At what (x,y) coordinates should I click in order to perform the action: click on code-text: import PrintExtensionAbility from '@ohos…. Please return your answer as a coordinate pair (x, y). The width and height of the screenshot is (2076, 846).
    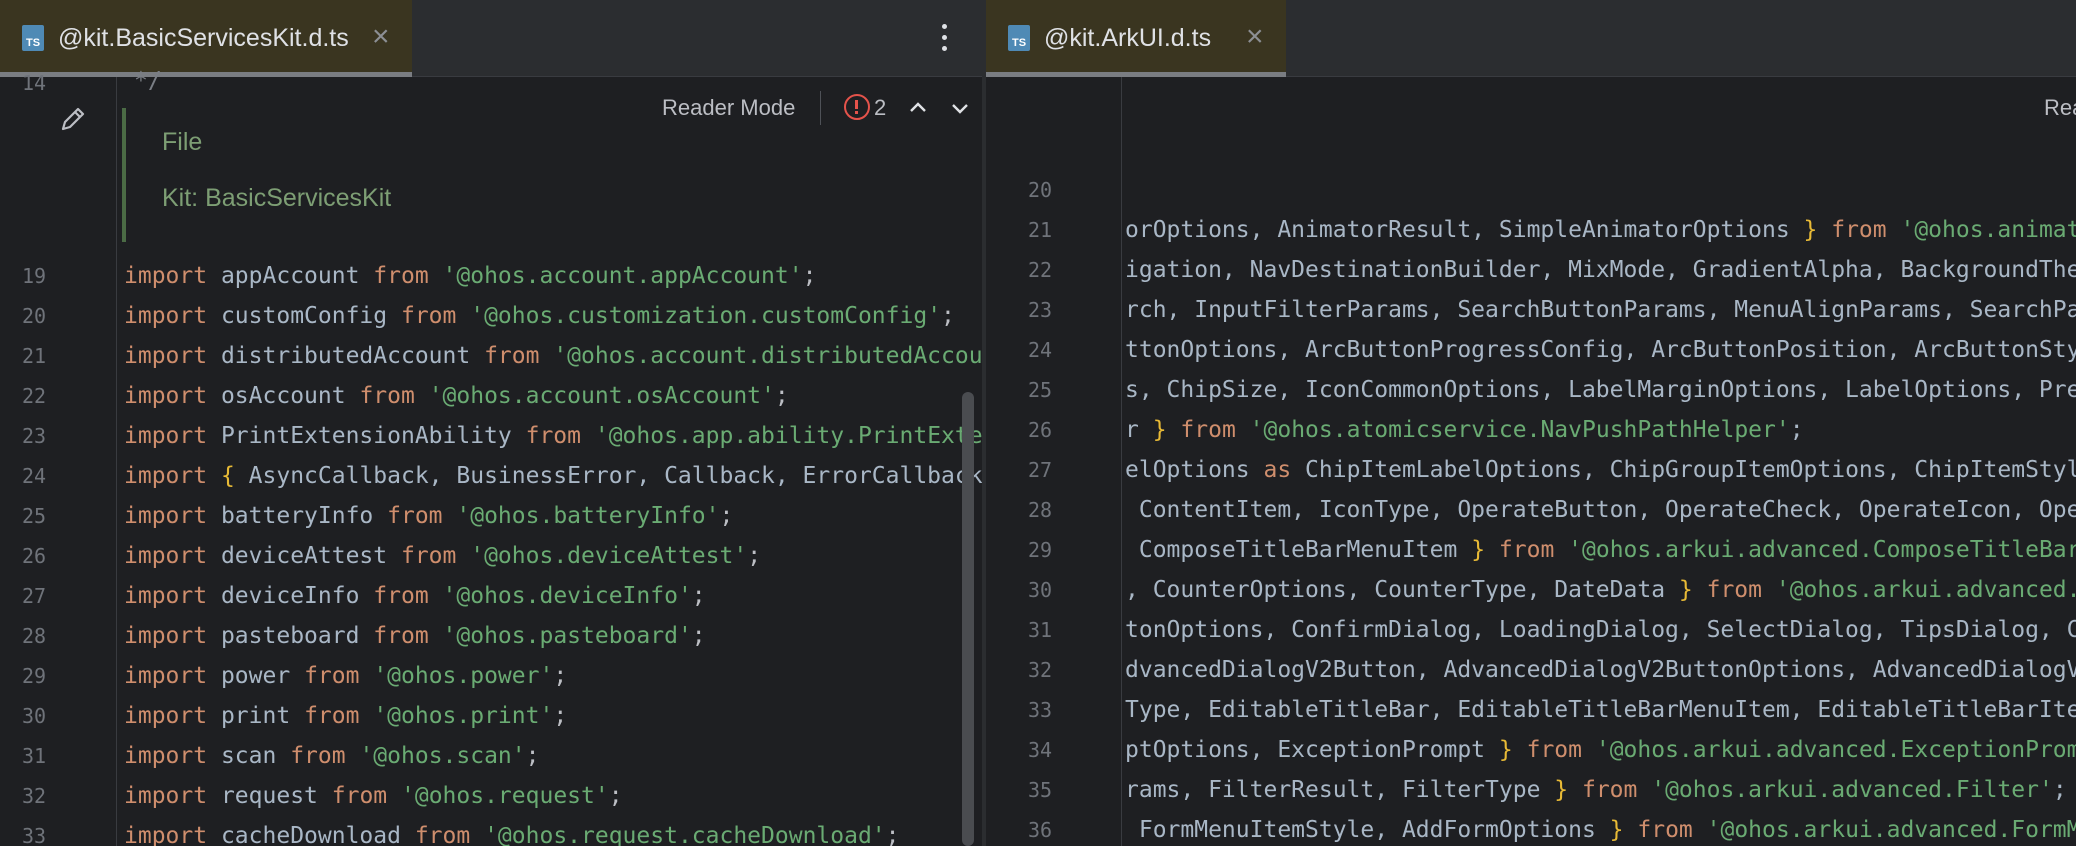
    Looking at the image, I should click on (553, 436).